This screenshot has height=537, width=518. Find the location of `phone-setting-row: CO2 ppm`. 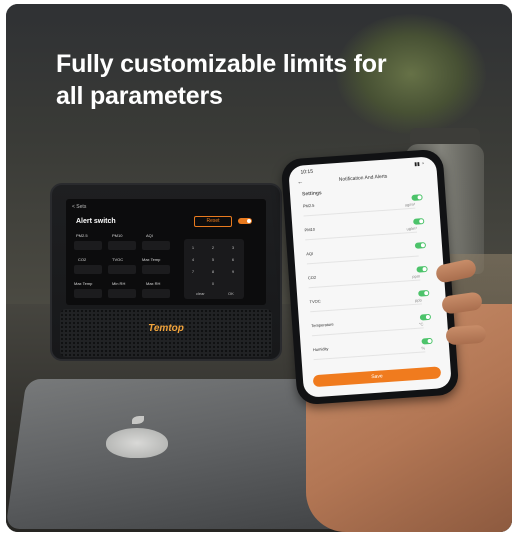

phone-setting-row: CO2 ppm is located at coordinates (367, 277).